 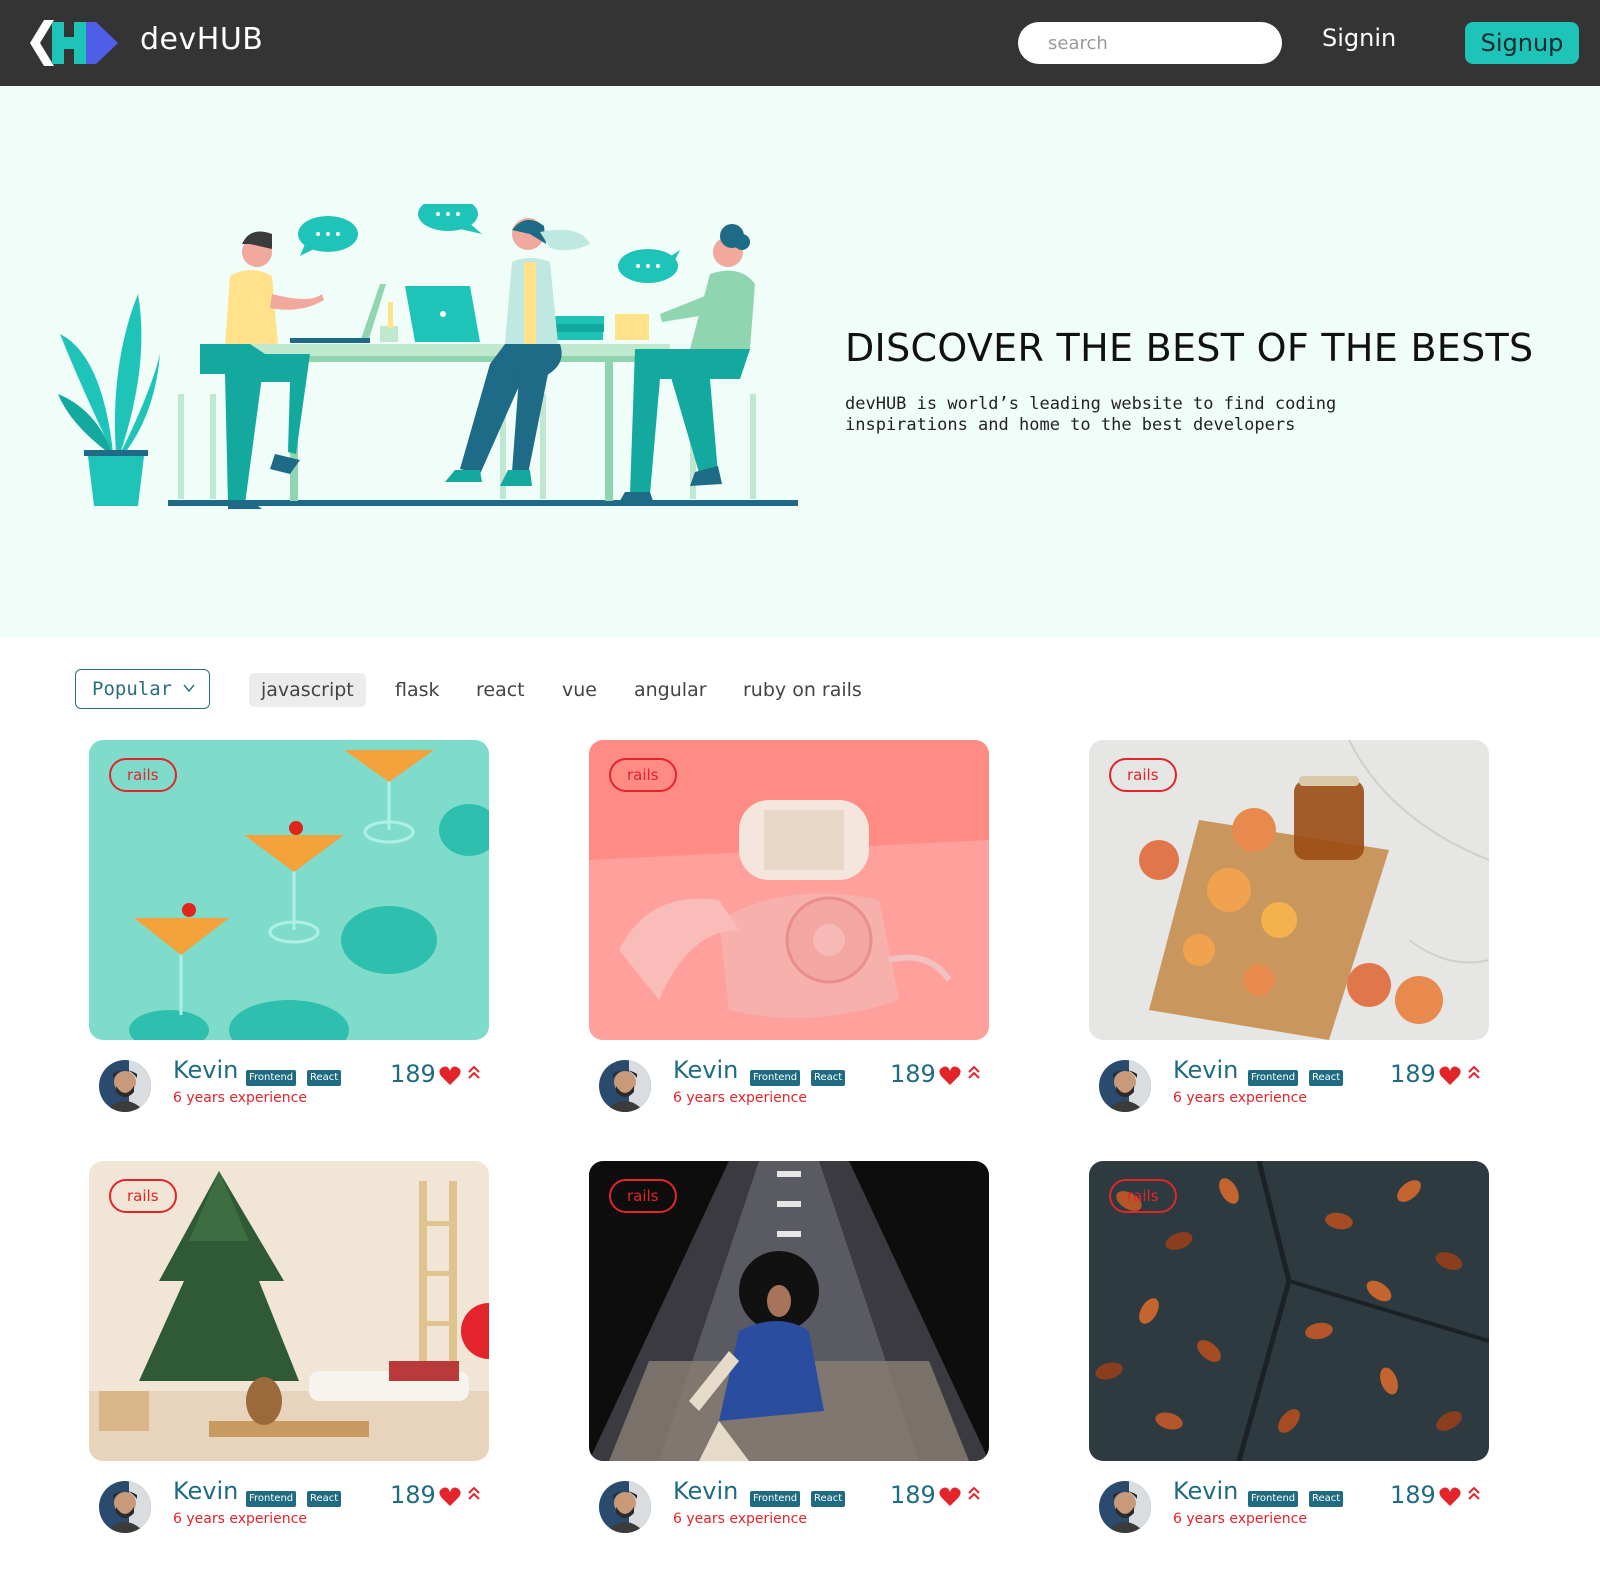 What do you see at coordinates (428, 356) in the screenshot?
I see `hero-illustration` at bounding box center [428, 356].